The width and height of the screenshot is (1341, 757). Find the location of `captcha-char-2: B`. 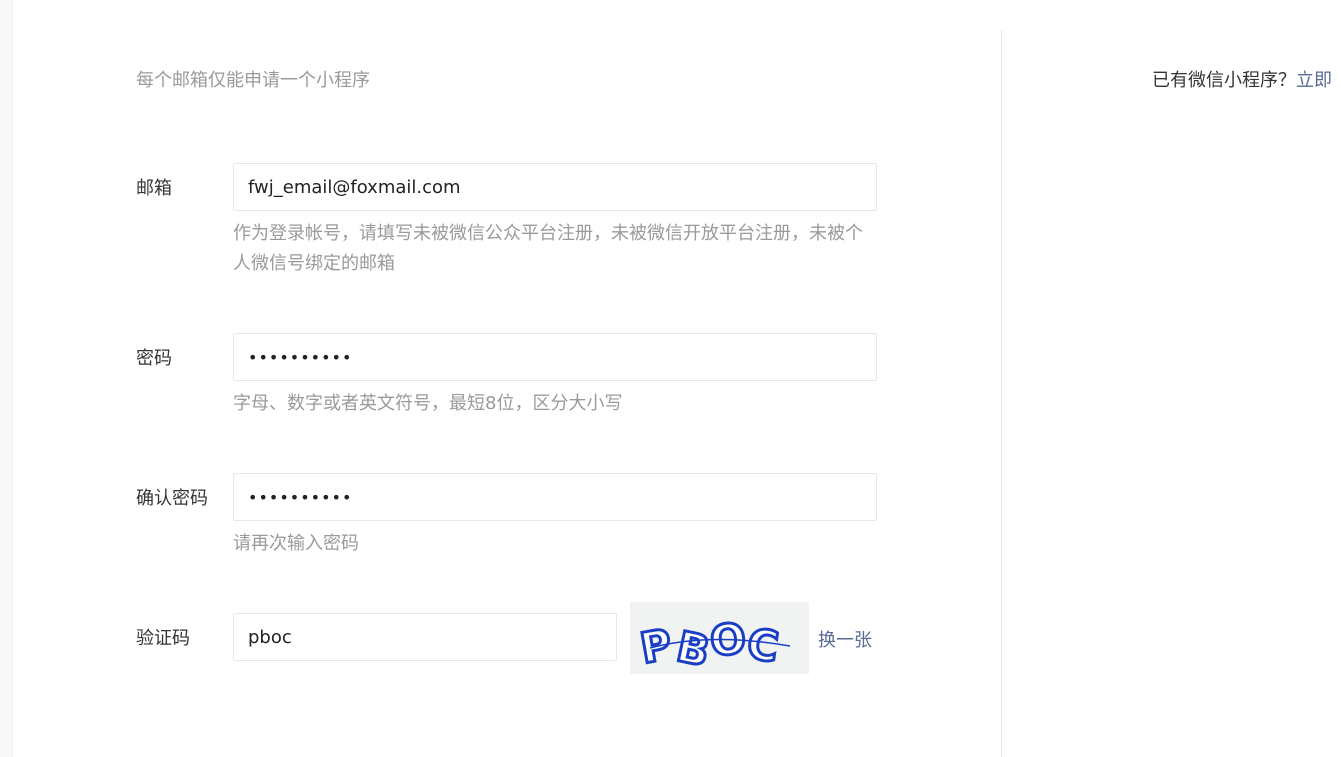

captcha-char-2: B is located at coordinates (694, 648).